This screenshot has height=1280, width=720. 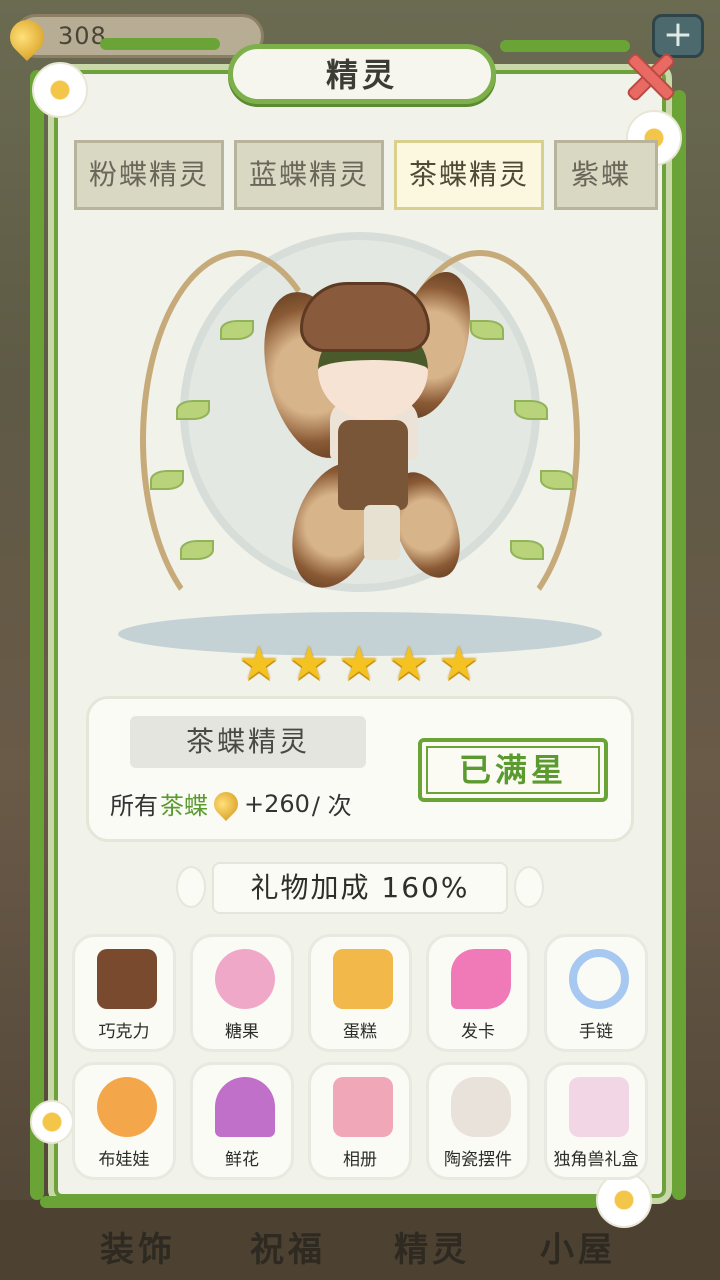 I want to click on cake-icon, so click(x=363, y=979).